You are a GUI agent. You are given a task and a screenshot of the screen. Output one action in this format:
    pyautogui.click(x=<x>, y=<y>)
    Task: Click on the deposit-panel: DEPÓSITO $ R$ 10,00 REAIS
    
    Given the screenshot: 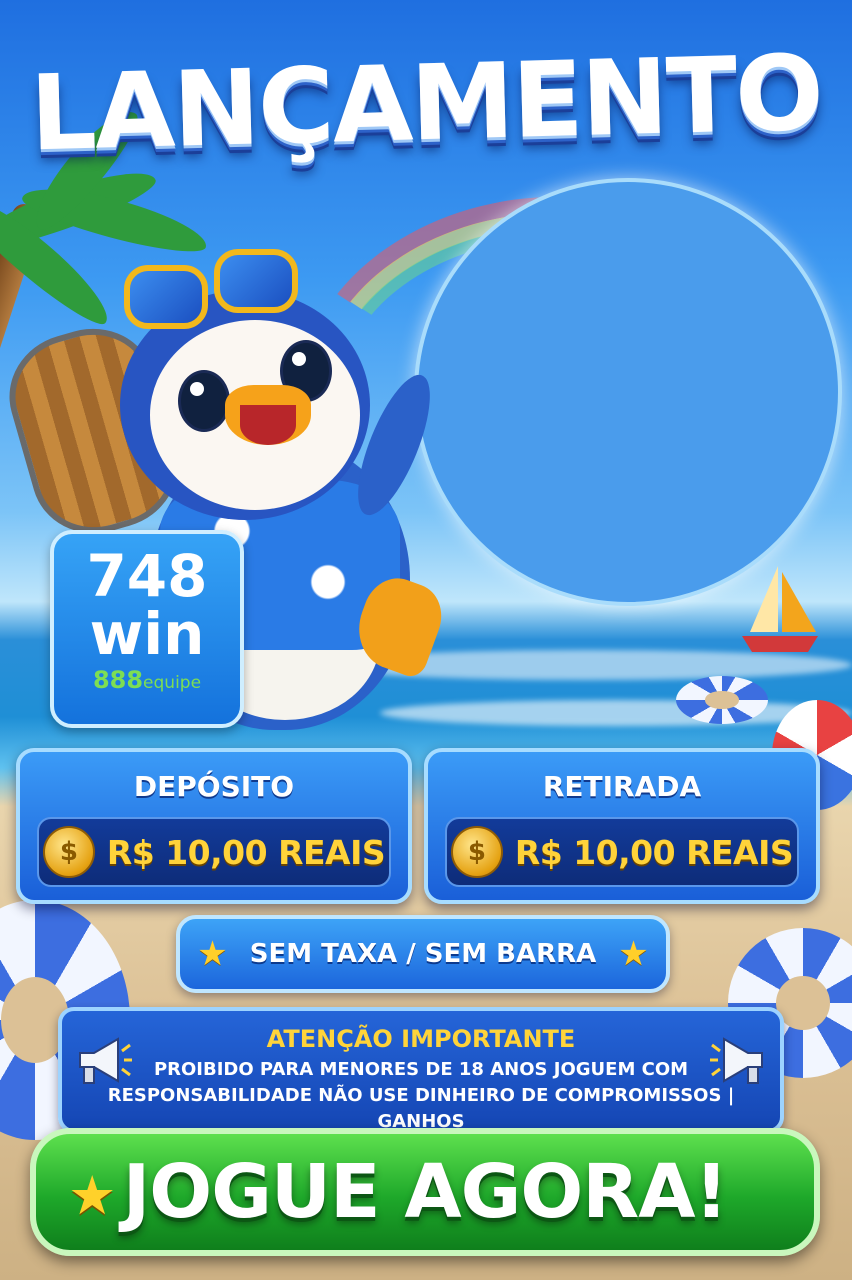 What is the action you would take?
    pyautogui.click(x=214, y=826)
    